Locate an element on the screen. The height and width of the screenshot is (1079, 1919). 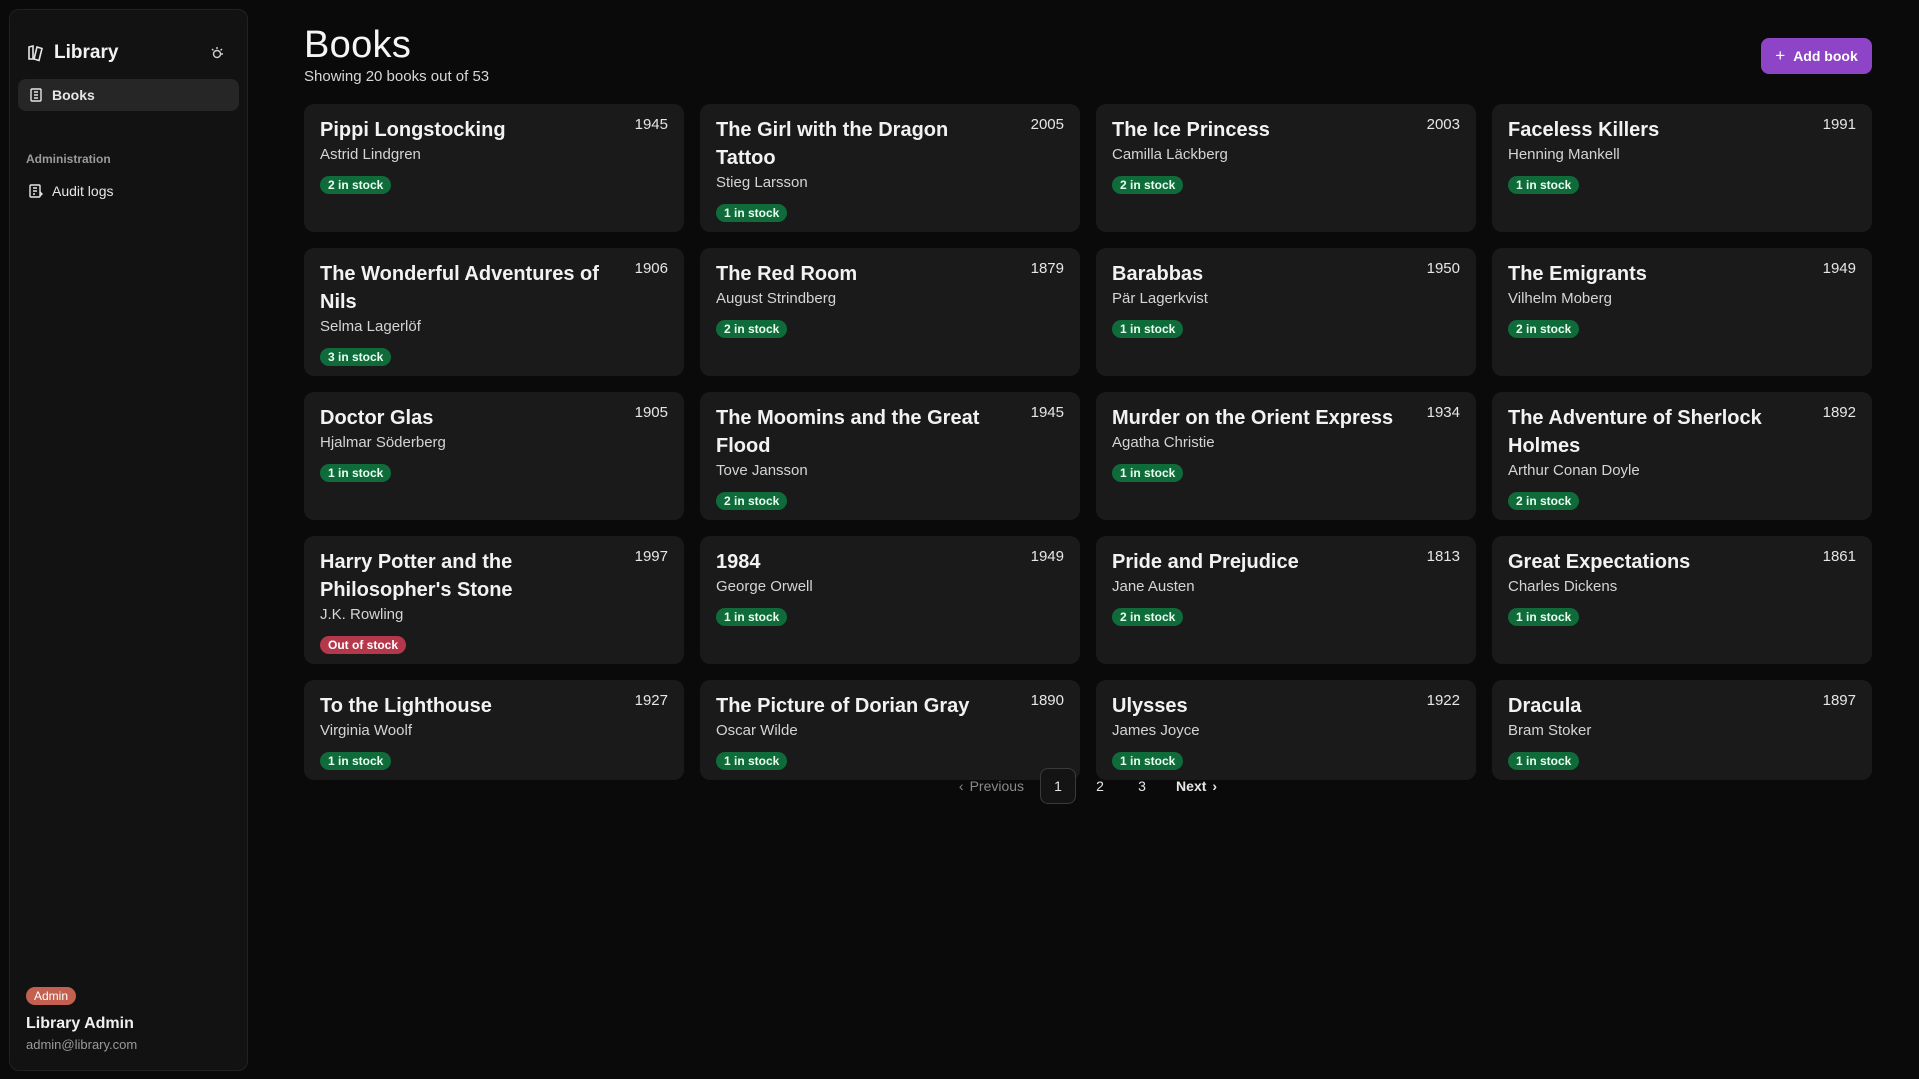
book-year: 1997 is located at coordinates (651, 556).